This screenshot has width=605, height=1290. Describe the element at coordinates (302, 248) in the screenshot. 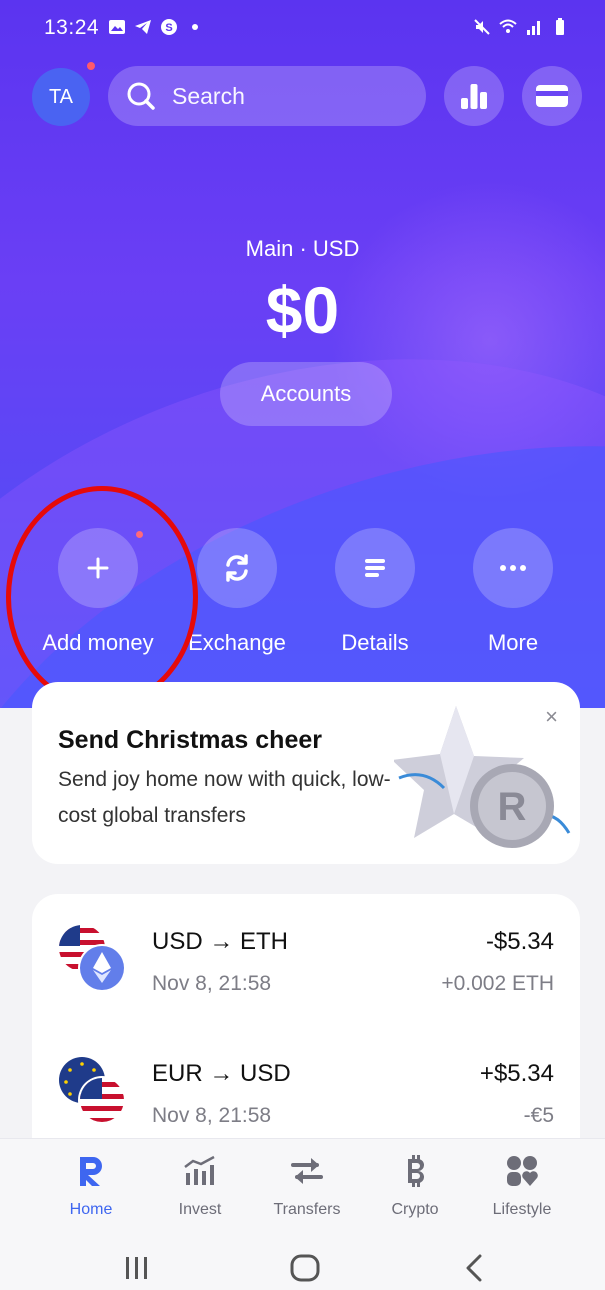

I see `account-caption: Main · USD` at that location.